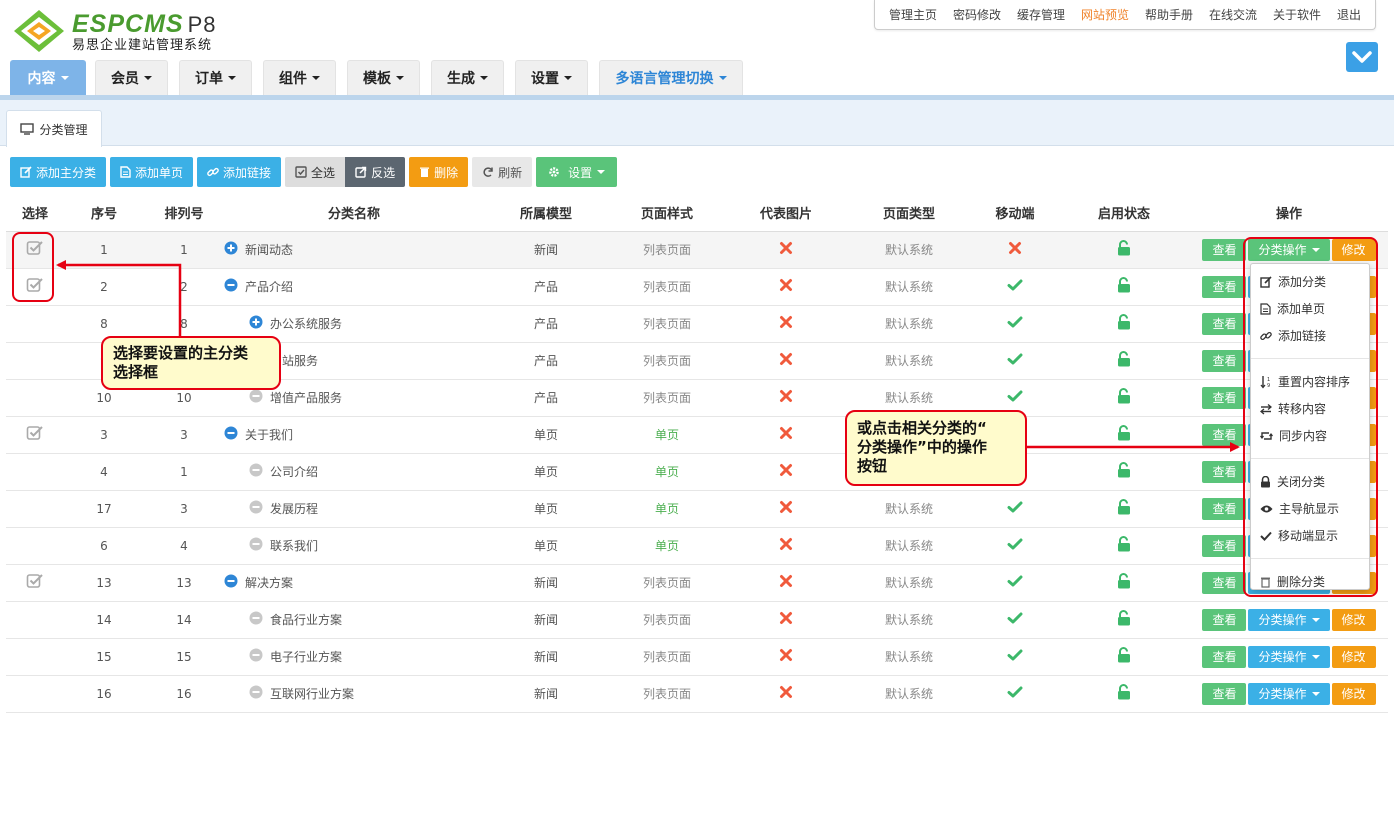 Image resolution: width=1394 pixels, height=836 pixels. I want to click on cell-image, so click(786, 509).